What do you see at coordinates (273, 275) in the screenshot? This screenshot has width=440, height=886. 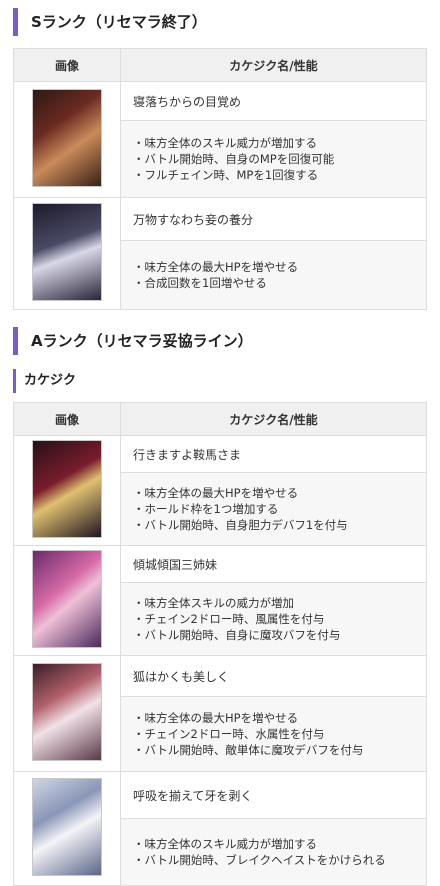 I see `card-effects: ・味方全体の最大HPを増やせる ・合成回数を1回増やせる` at bounding box center [273, 275].